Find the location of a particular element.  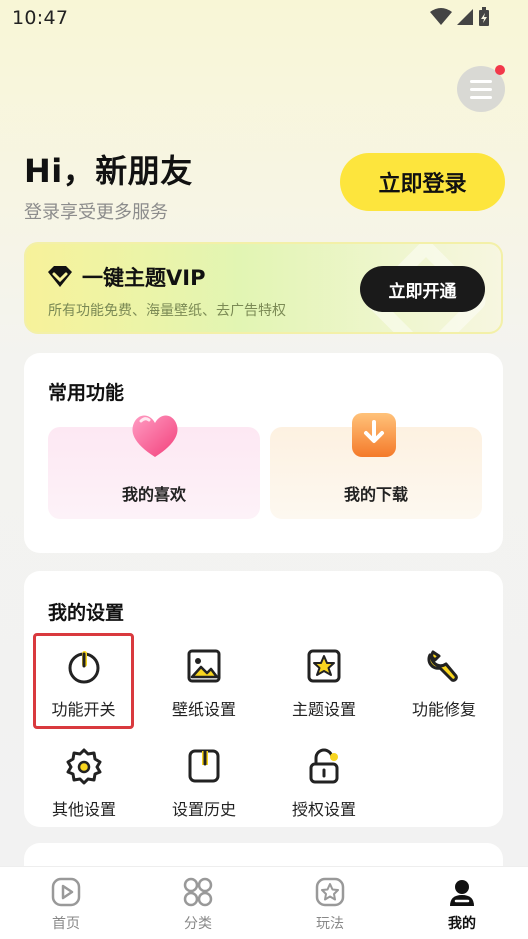

nav-item-home: 首页 is located at coordinates (66, 903).